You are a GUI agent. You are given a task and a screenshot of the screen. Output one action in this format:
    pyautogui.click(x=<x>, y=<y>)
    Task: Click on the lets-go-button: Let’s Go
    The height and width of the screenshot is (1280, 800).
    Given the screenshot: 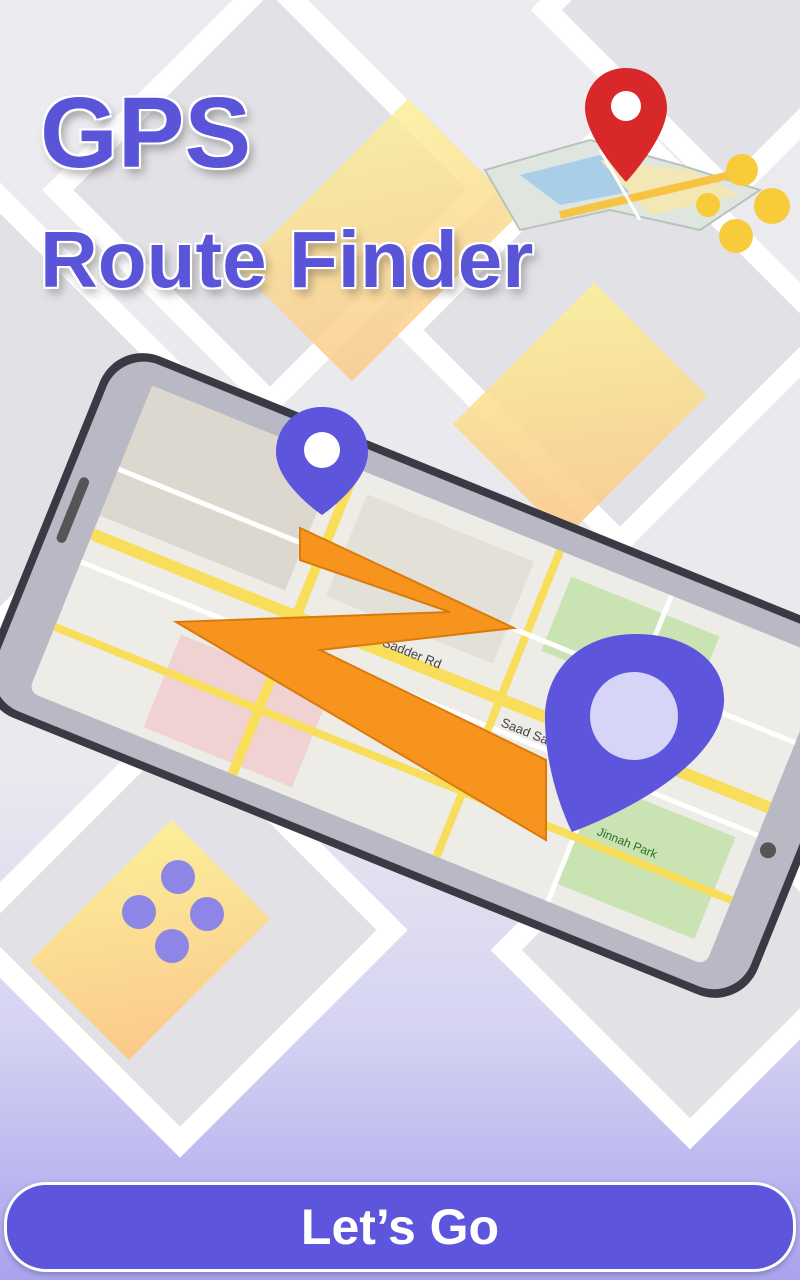 What is the action you would take?
    pyautogui.click(x=400, y=1227)
    